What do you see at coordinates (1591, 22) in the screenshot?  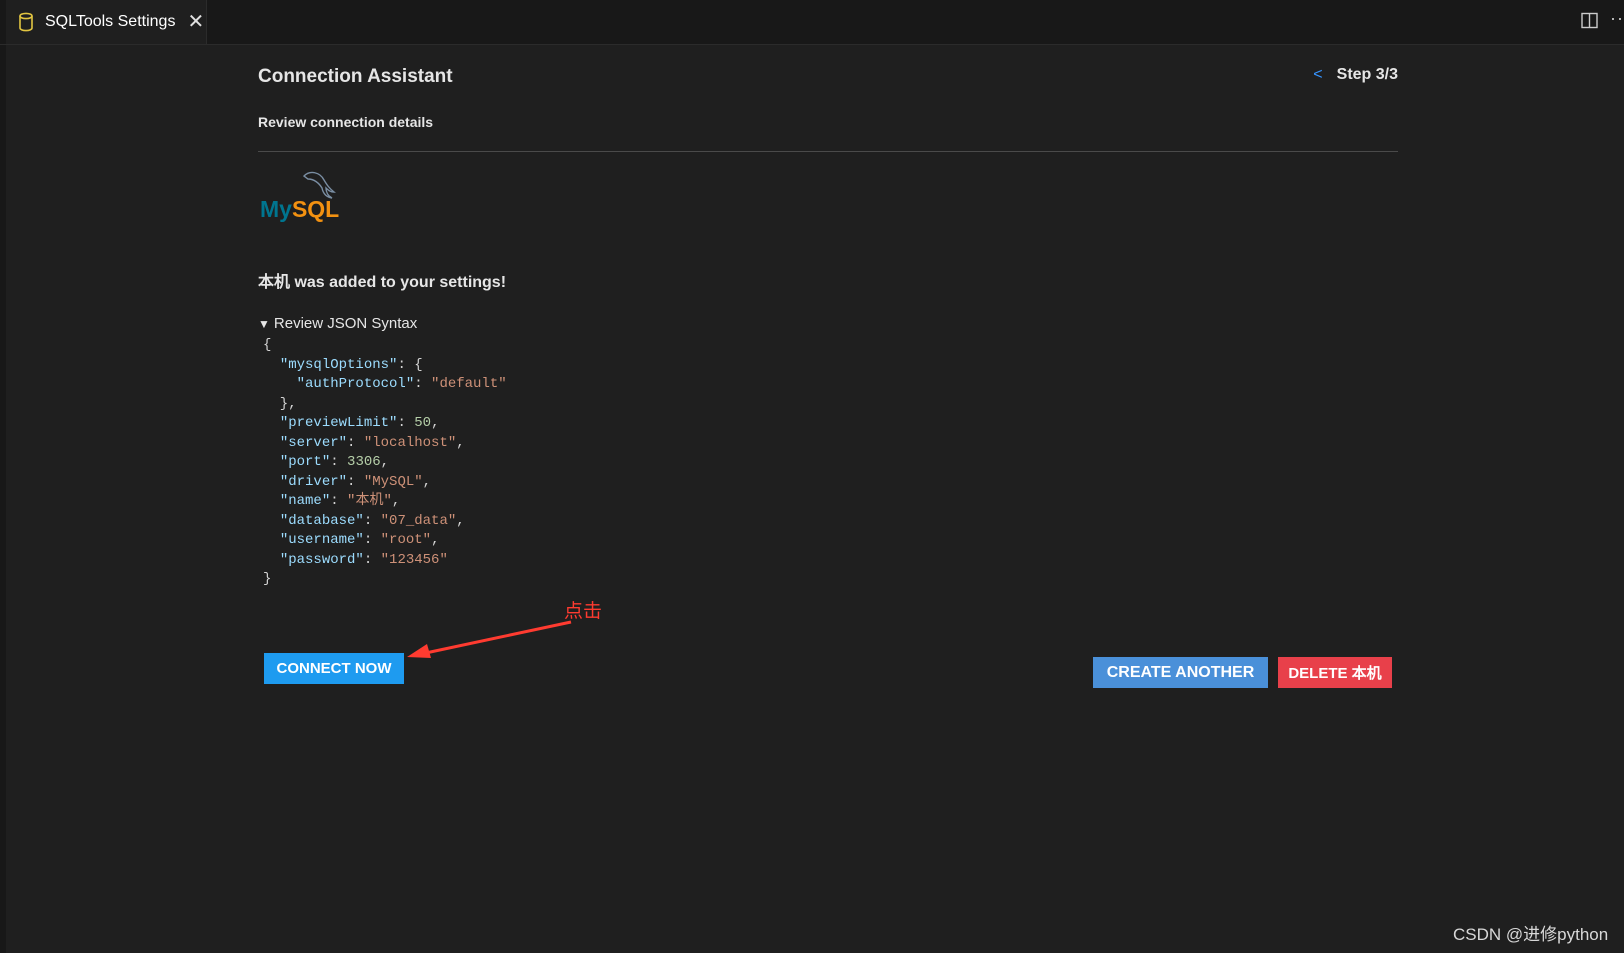 I see `split-editor-icon` at bounding box center [1591, 22].